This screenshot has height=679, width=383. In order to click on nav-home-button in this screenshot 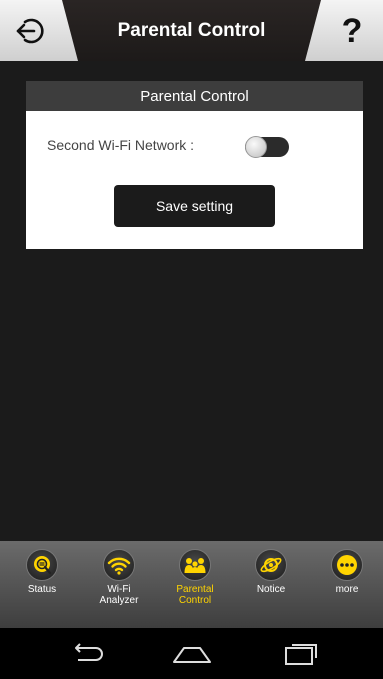, I will do `click(192, 654)`.